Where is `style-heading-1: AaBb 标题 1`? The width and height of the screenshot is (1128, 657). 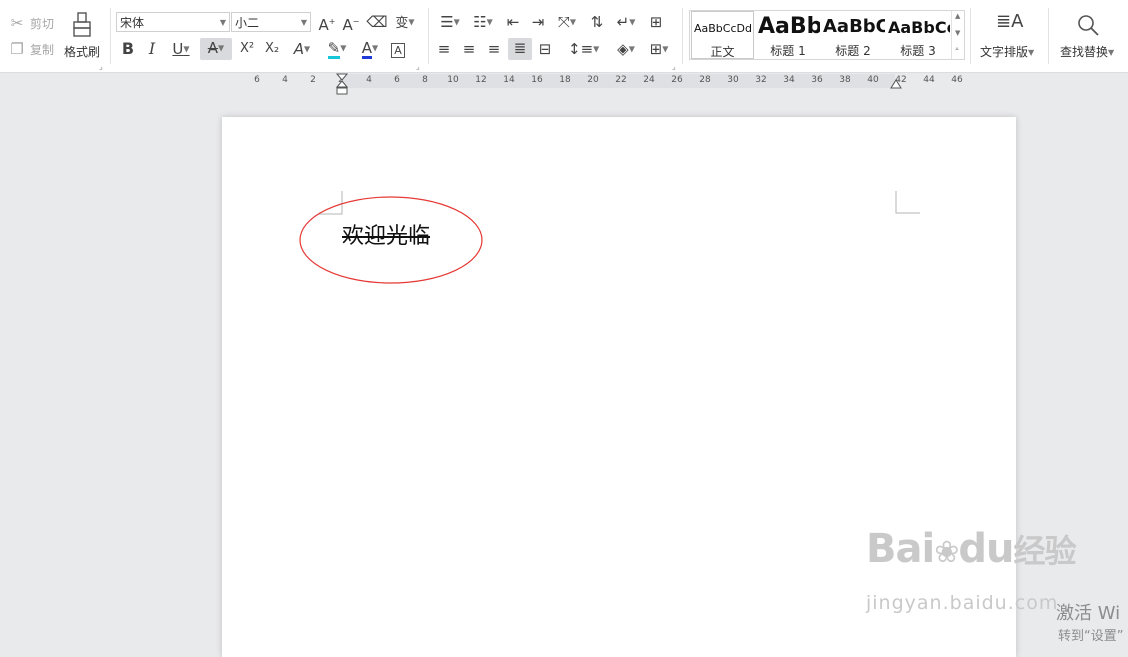 style-heading-1: AaBb 标题 1 is located at coordinates (788, 35).